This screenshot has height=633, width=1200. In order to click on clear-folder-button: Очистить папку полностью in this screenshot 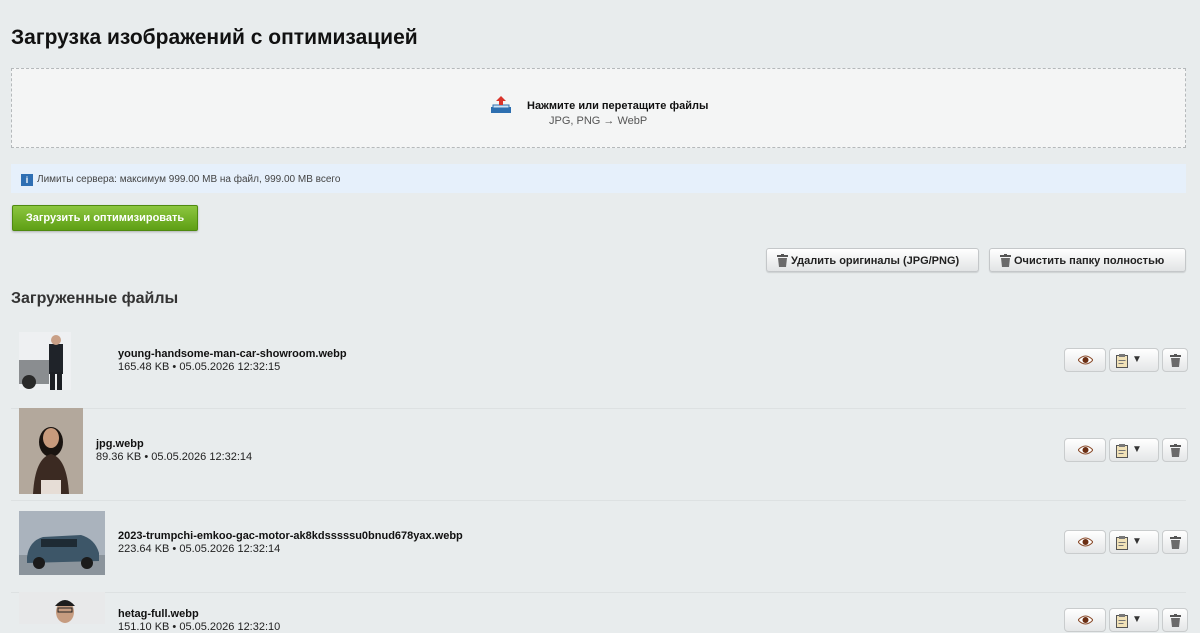, I will do `click(1087, 260)`.